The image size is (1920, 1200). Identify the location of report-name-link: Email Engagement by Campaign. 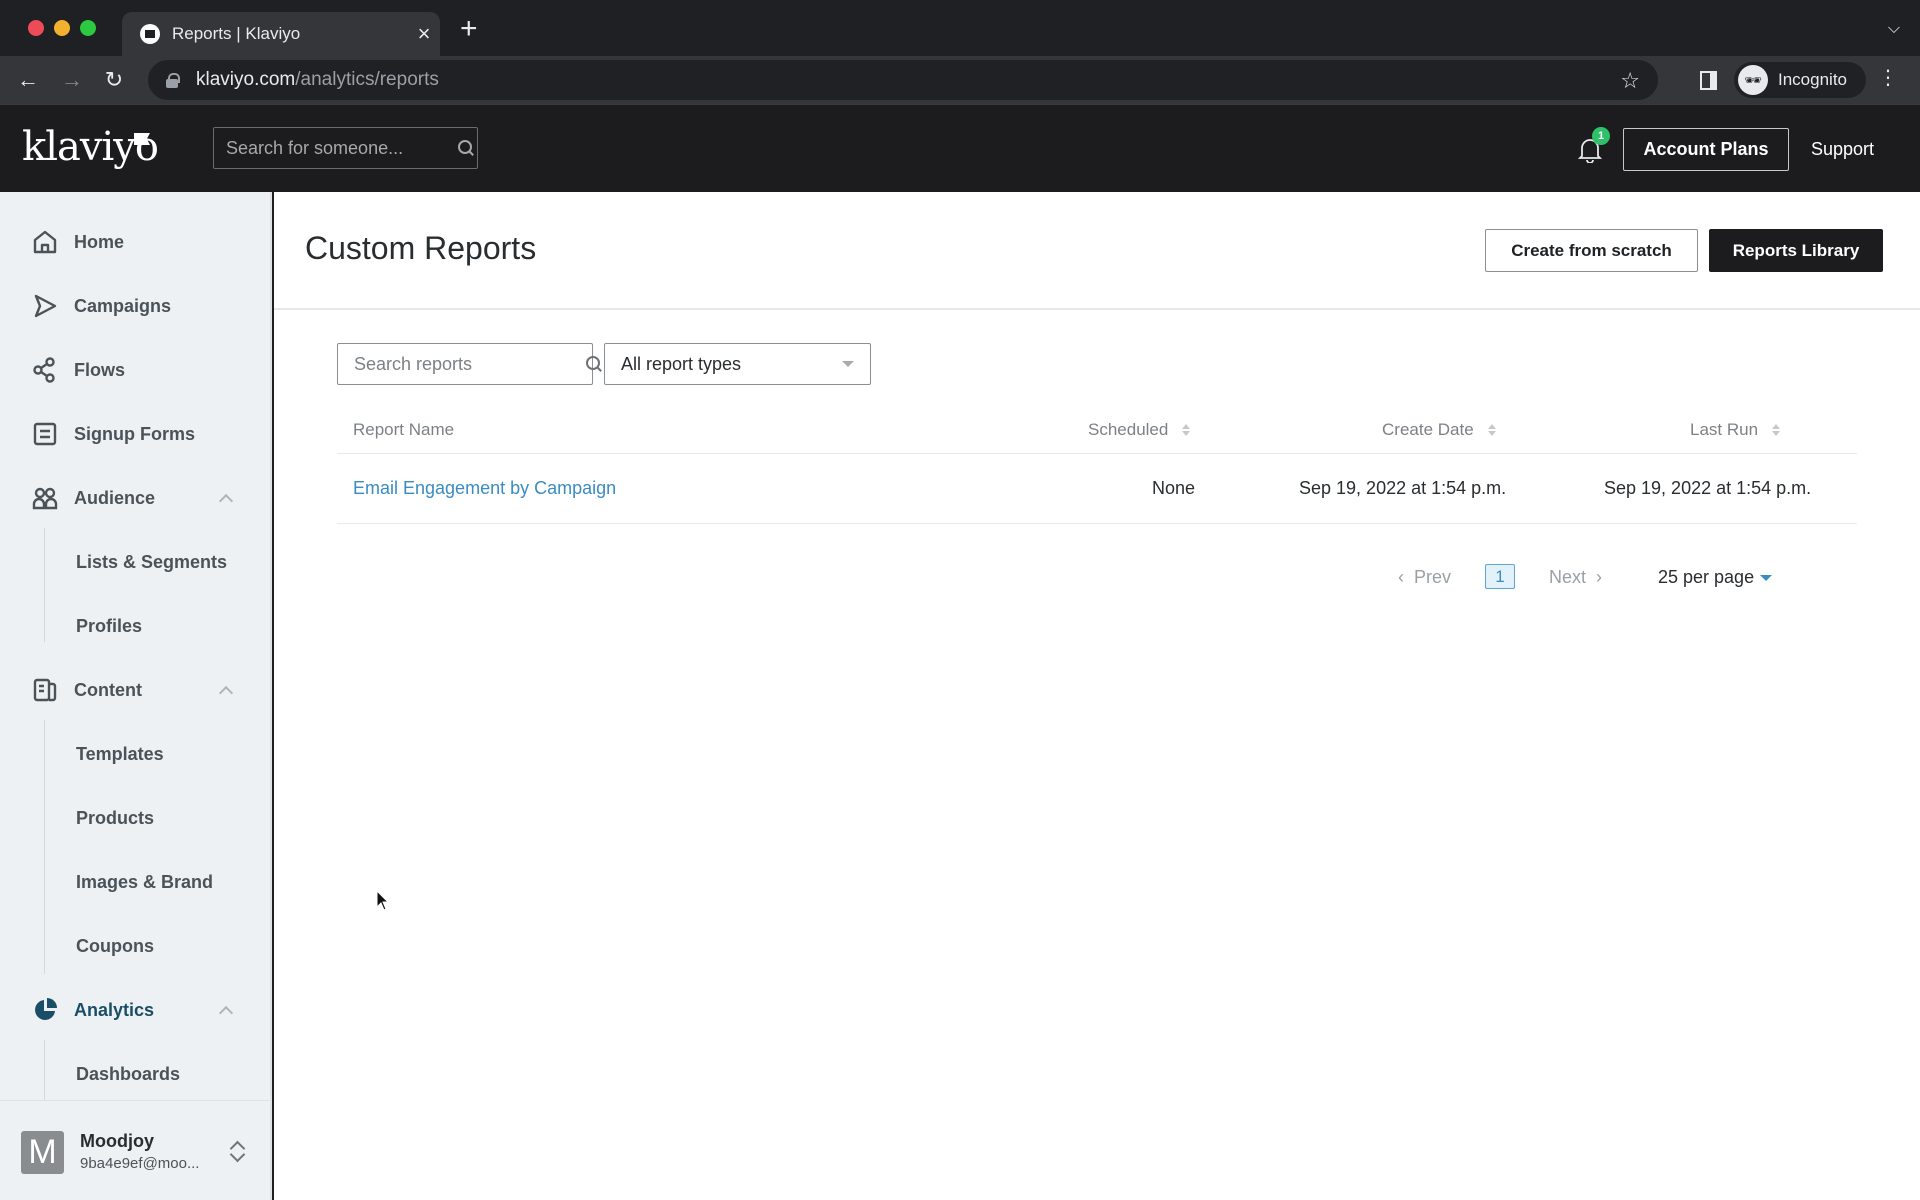
(484, 488).